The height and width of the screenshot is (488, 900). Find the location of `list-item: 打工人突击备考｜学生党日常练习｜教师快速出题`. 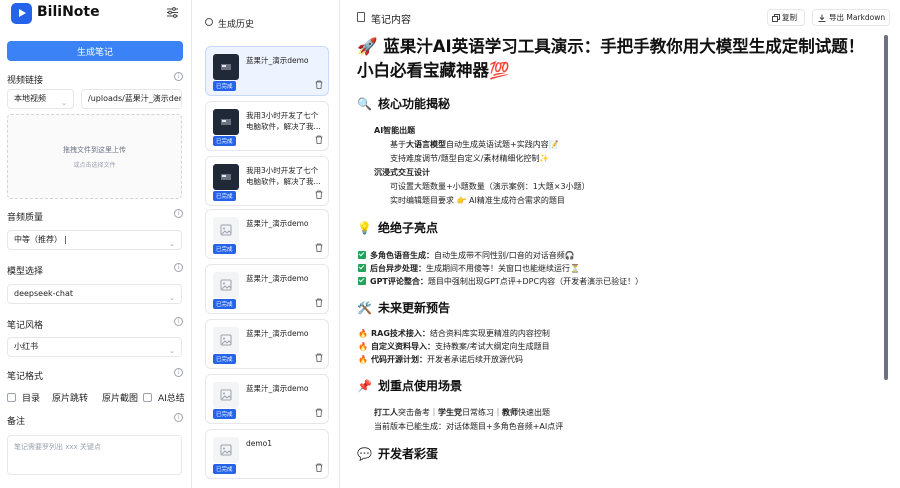

list-item: 打工人突击备考｜学生党日常练习｜教师快速出题 is located at coordinates (462, 412).